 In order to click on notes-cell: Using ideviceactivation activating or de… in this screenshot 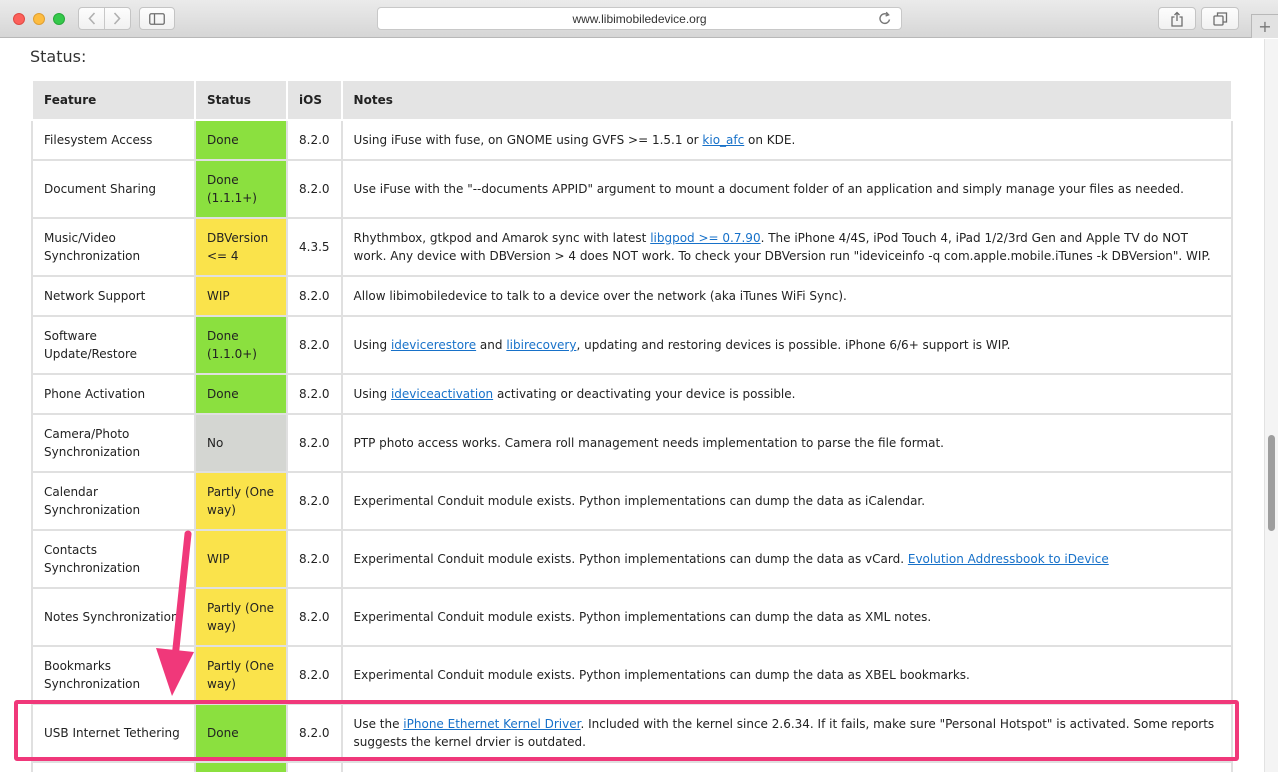, I will do `click(787, 394)`.